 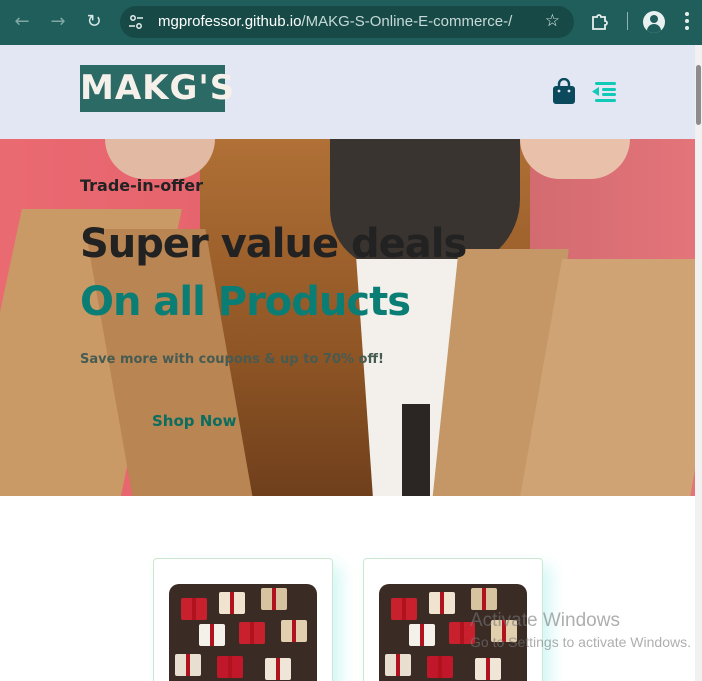 I want to click on reload-icon: ↻, so click(x=94, y=22).